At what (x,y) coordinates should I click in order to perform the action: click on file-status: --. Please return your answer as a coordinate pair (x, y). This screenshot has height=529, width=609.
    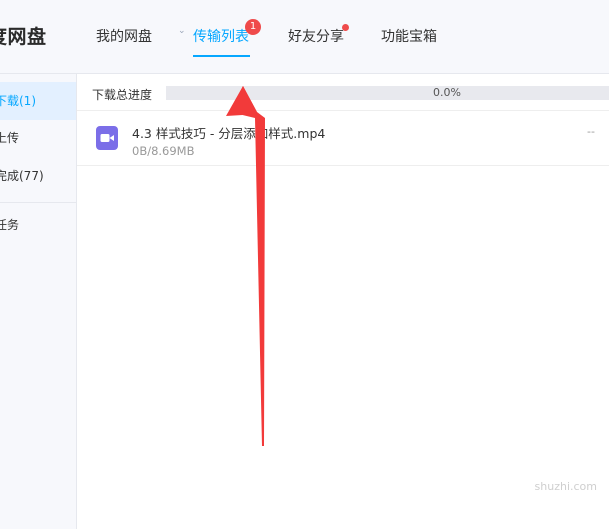
    Looking at the image, I should click on (591, 131).